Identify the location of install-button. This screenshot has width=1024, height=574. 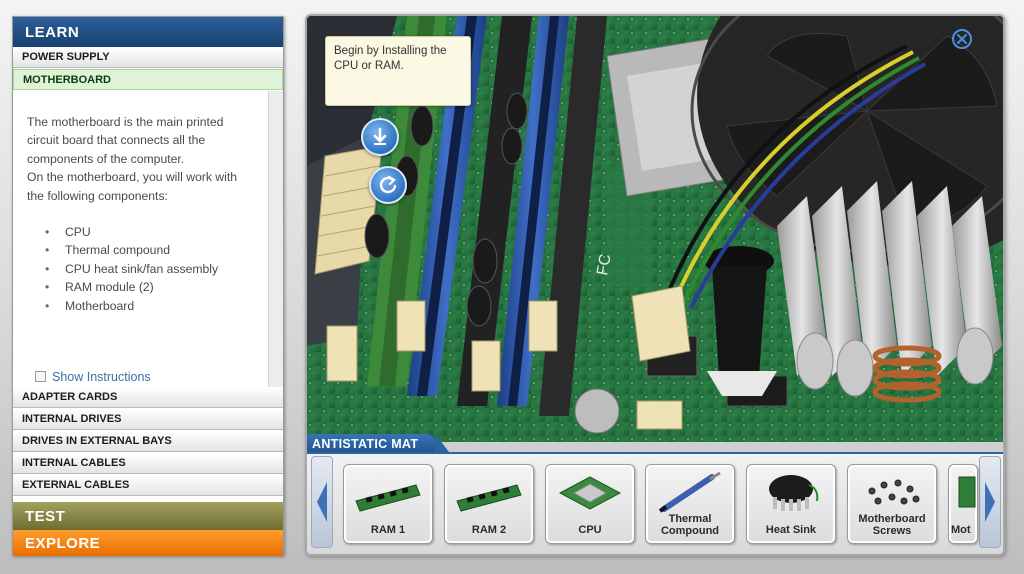
(380, 137).